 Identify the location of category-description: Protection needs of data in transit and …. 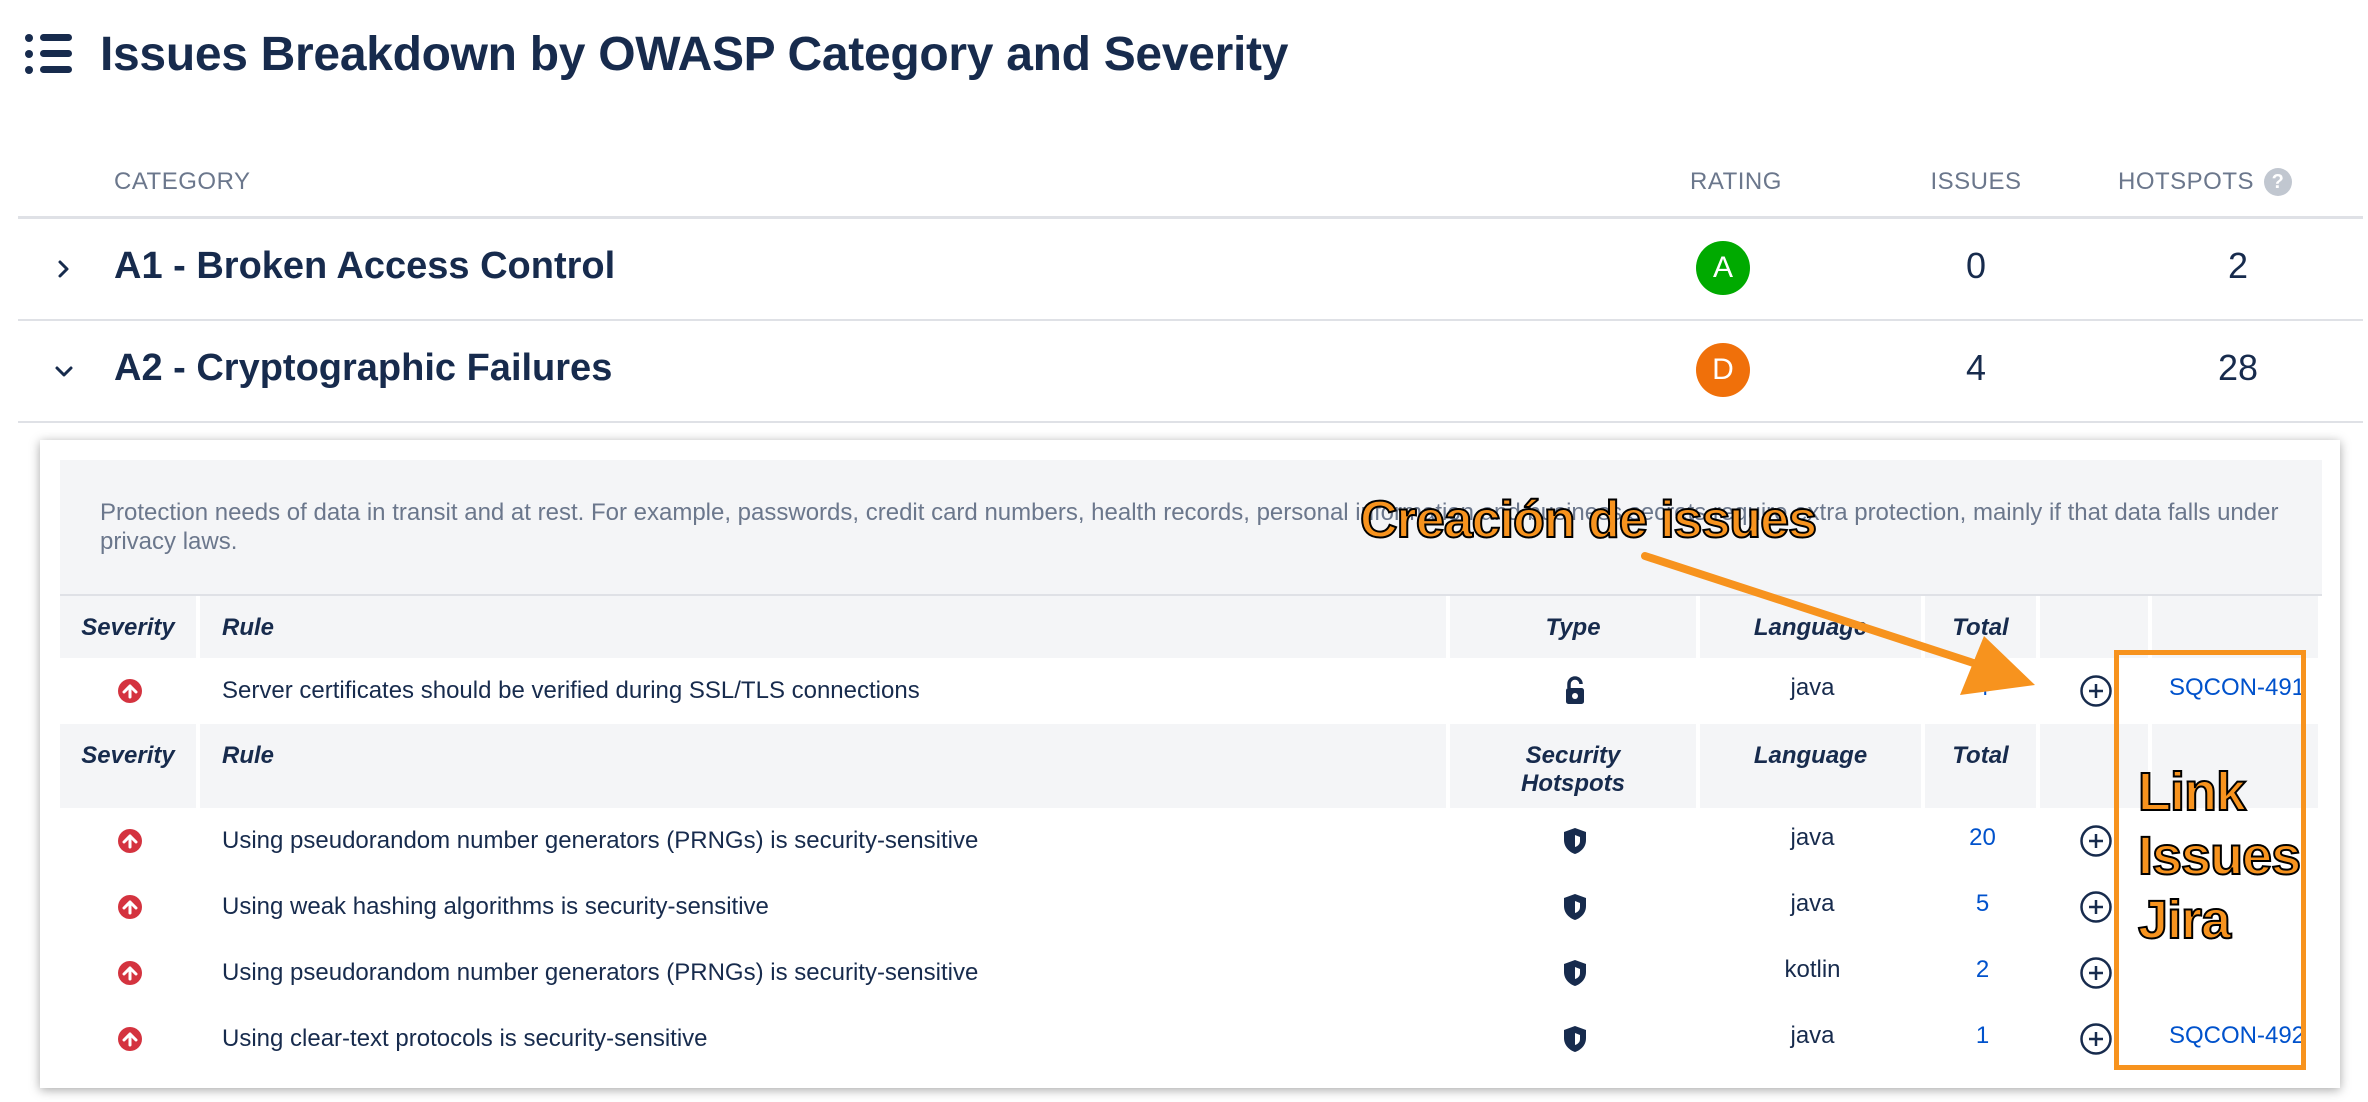
(1189, 527).